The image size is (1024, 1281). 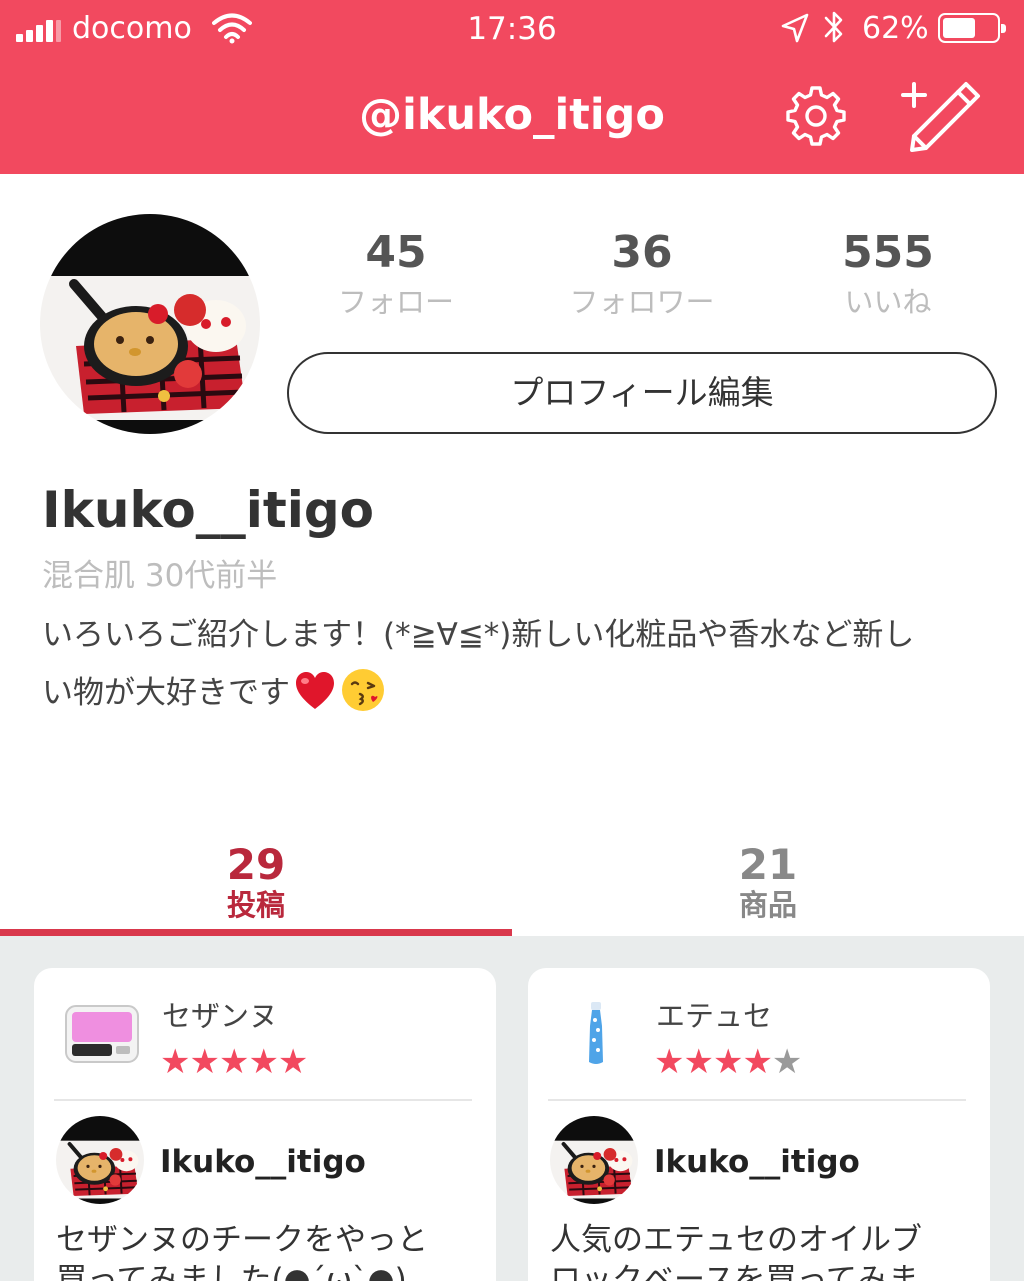 I want to click on profile-bio: いろいろご紹介します！(*≧∀≦*)新しい化粧品や香水など新し い物が大好きです, so click(x=517, y=664).